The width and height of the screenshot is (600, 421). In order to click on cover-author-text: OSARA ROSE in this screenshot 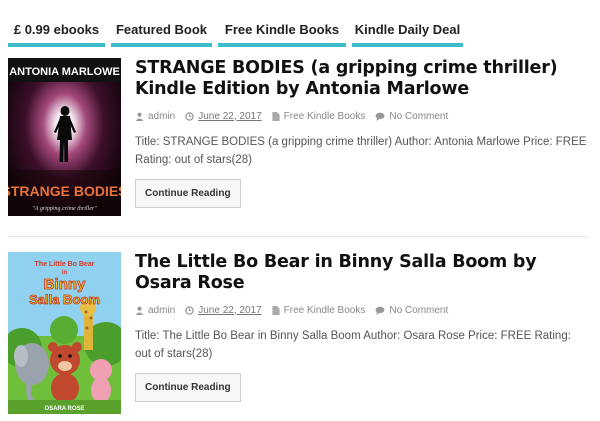, I will do `click(64, 409)`.